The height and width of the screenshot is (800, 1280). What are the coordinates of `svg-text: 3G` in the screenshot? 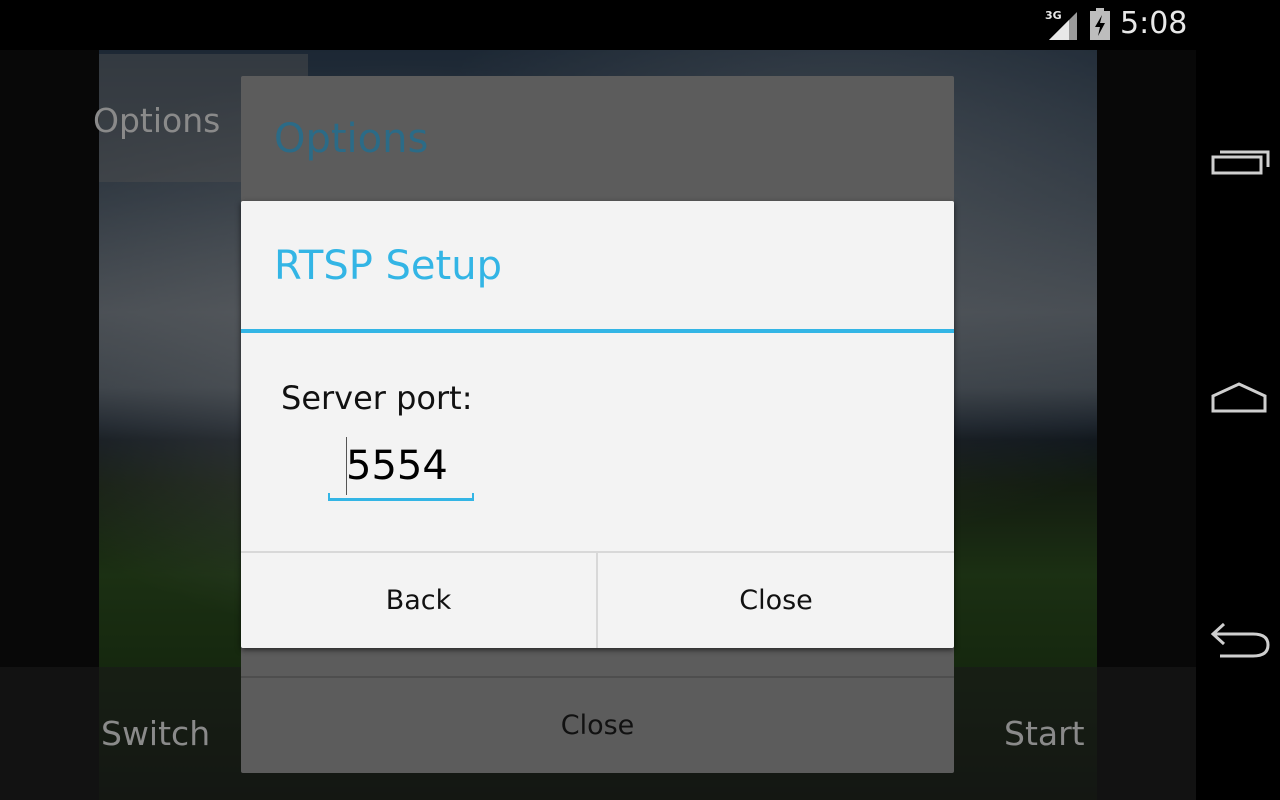 It's located at (1053, 15).